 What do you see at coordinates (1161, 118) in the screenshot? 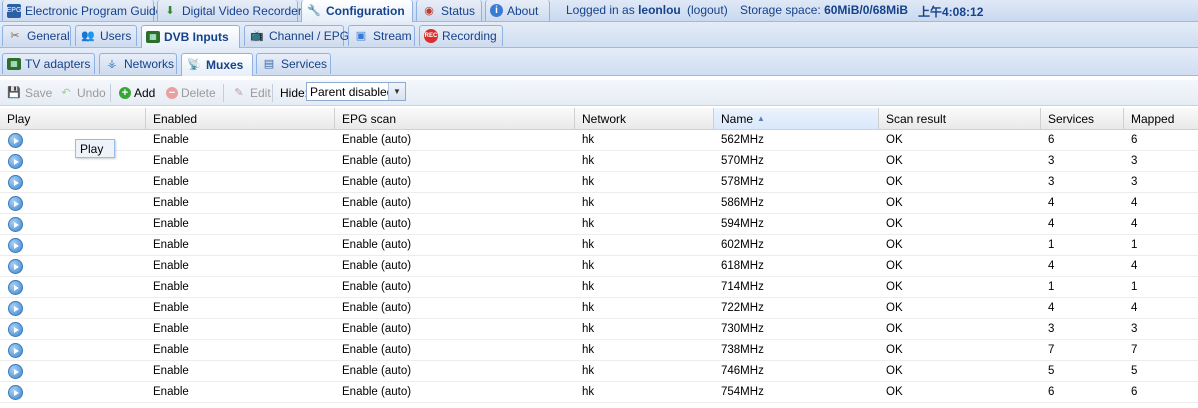
I see `column-header-mapped: Mapped` at bounding box center [1161, 118].